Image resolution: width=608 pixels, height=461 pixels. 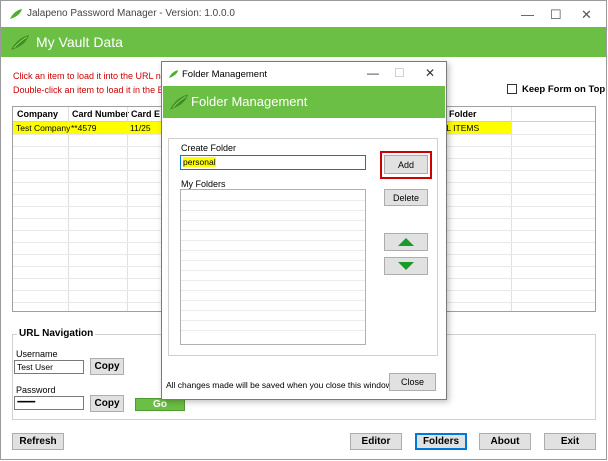 What do you see at coordinates (49, 367) in the screenshot?
I see `username-field: Test User` at bounding box center [49, 367].